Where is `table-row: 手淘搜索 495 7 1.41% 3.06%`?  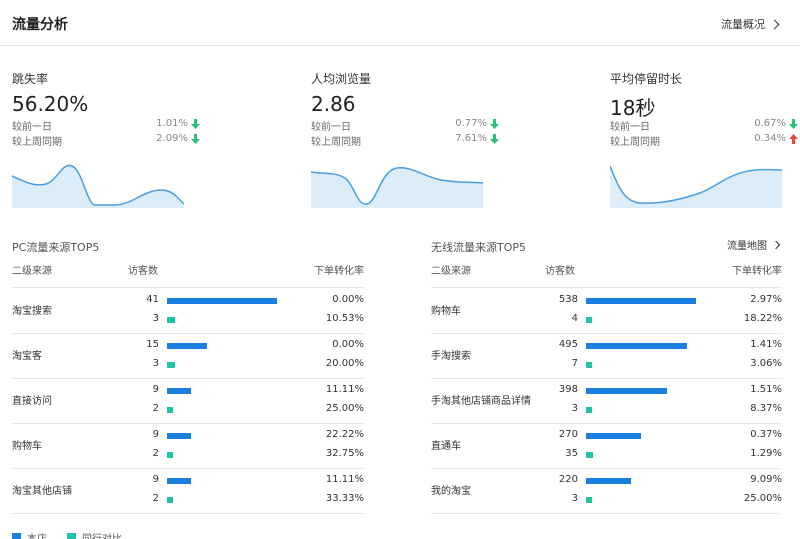
table-row: 手淘搜索 495 7 1.41% 3.06% is located at coordinates (606, 356).